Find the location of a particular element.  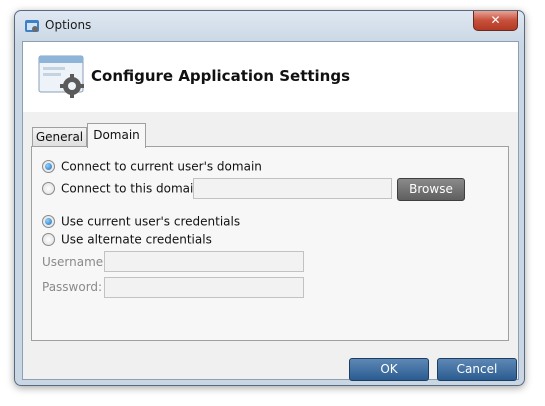

password-field is located at coordinates (204, 287).